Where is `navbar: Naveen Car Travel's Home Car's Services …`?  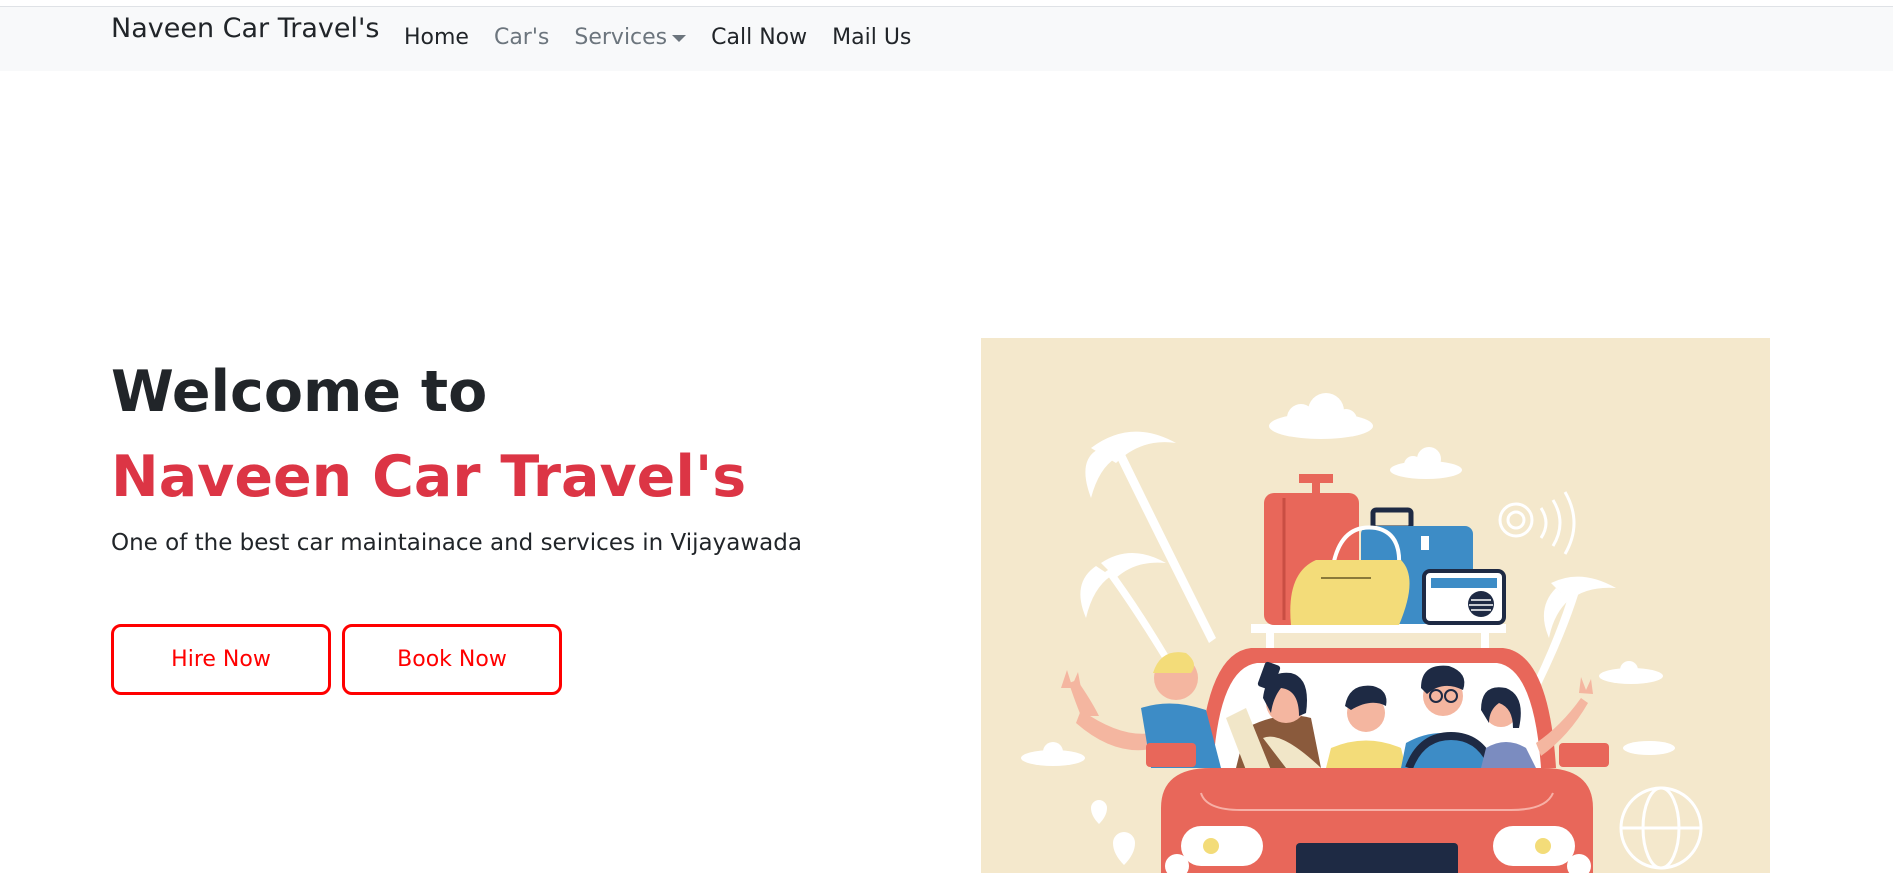
navbar: Naveen Car Travel's Home Car's Services … is located at coordinates (946, 39).